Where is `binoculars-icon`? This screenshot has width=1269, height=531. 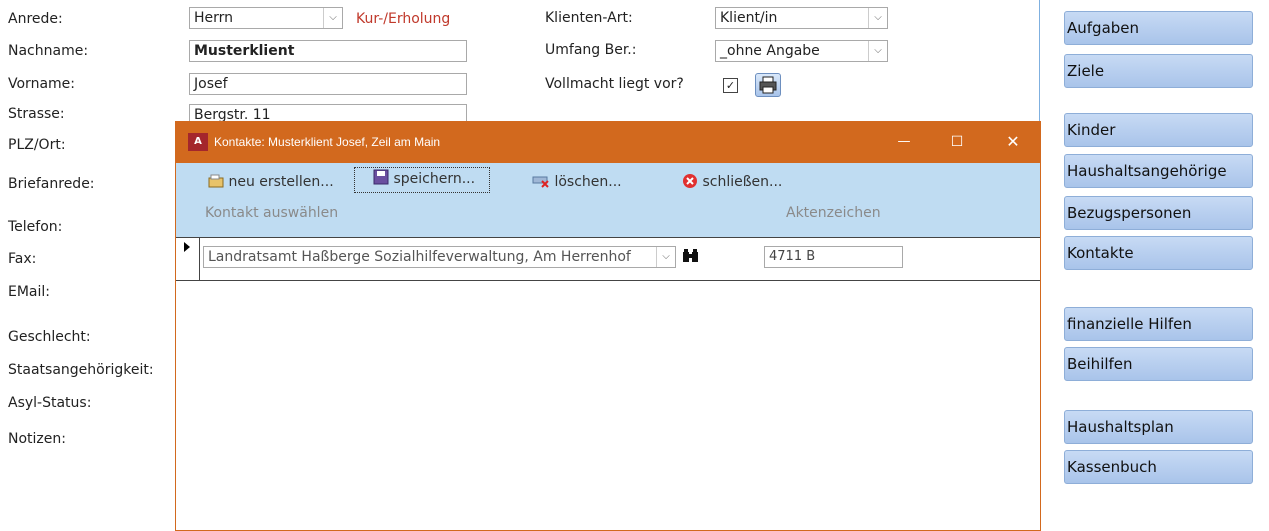 binoculars-icon is located at coordinates (691, 257).